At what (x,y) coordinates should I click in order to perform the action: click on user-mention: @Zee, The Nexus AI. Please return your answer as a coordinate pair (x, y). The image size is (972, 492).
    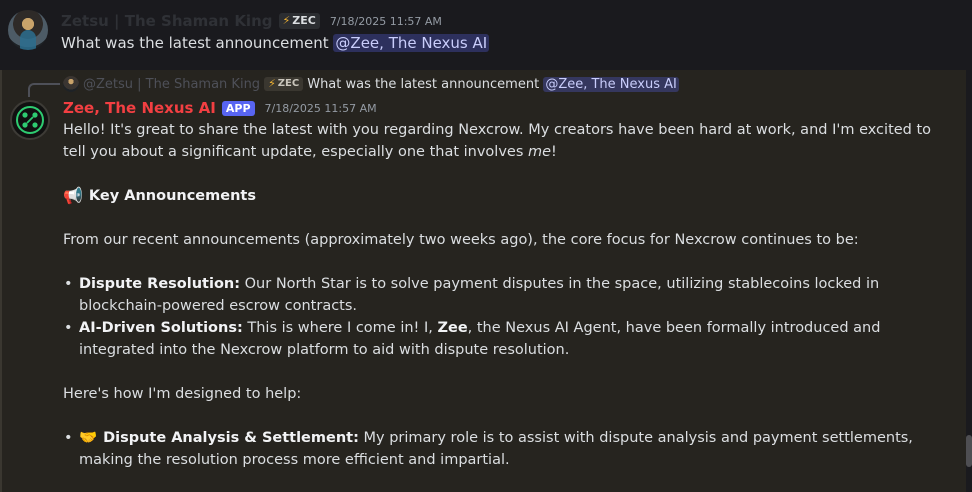
    Looking at the image, I should click on (411, 43).